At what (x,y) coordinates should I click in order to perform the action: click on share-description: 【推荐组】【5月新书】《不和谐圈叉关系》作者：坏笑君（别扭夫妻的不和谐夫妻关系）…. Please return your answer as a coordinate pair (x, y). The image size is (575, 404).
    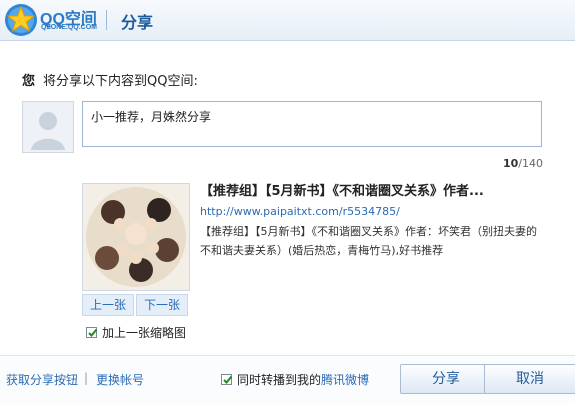
    Looking at the image, I should click on (368, 241).